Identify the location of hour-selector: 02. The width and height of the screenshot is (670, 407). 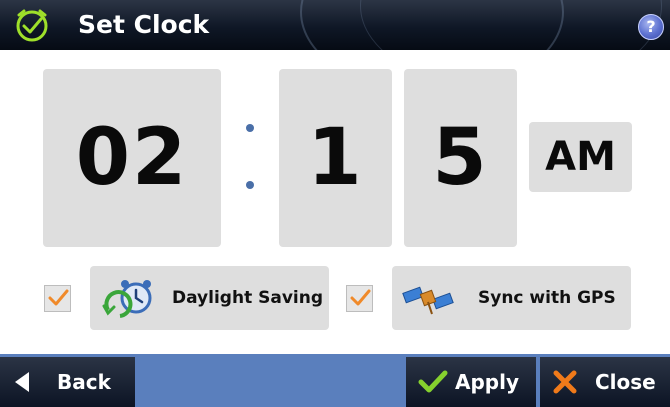
(132, 158).